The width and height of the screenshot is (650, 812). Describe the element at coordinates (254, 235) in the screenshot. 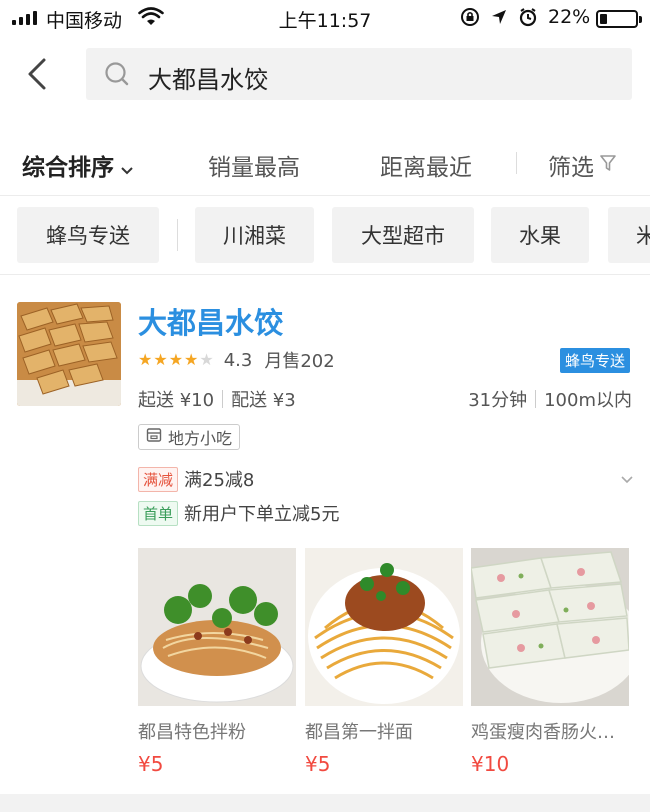

I see `tag-chuanxiang: 川湘菜` at that location.